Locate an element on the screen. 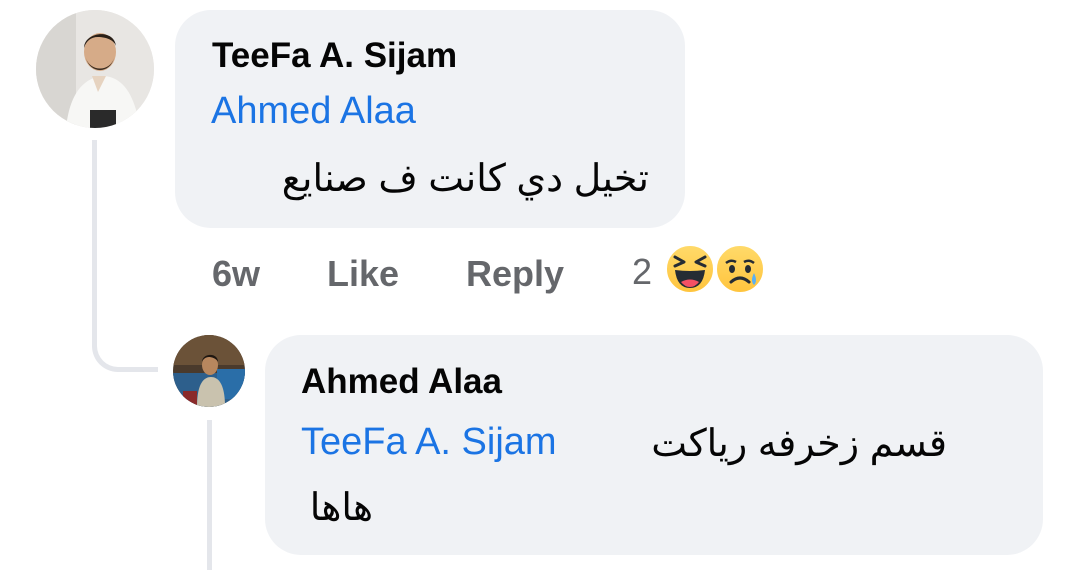  thread-curve-reply is located at coordinates (125, 336).